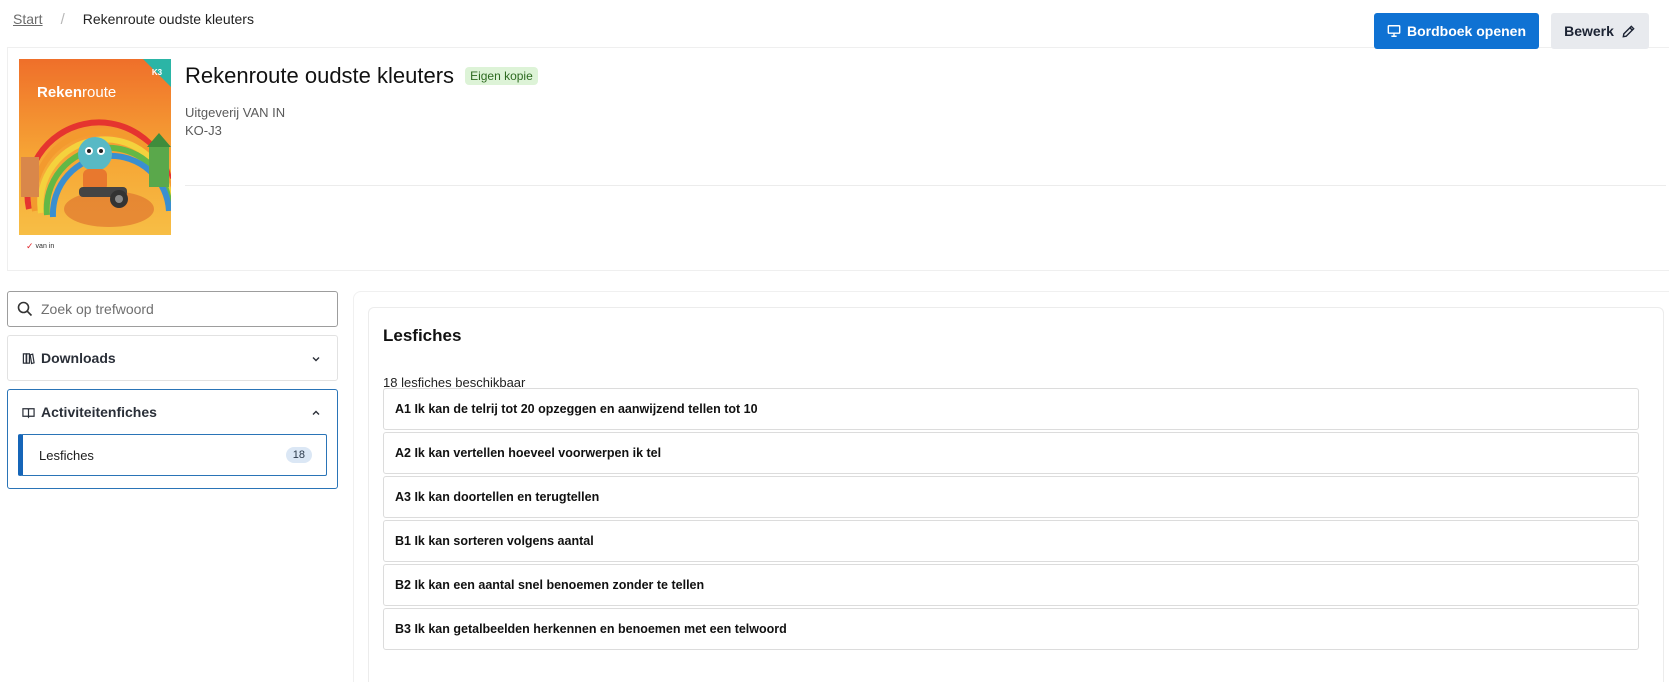 Image resolution: width=1669 pixels, height=682 pixels. What do you see at coordinates (1466, 31) in the screenshot?
I see `open-board-book-label: Bordboek openen` at bounding box center [1466, 31].